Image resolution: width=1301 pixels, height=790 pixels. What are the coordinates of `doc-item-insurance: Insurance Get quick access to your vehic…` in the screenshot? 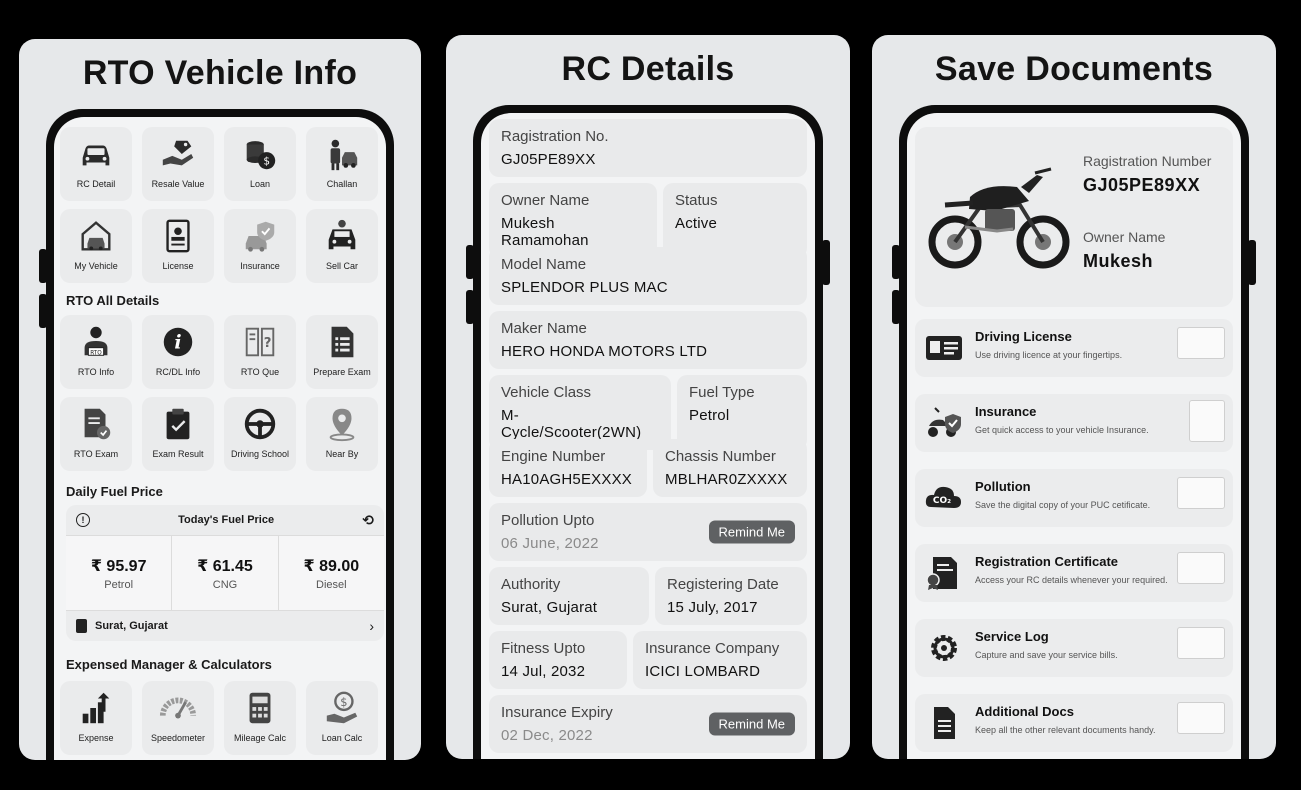 It's located at (1074, 423).